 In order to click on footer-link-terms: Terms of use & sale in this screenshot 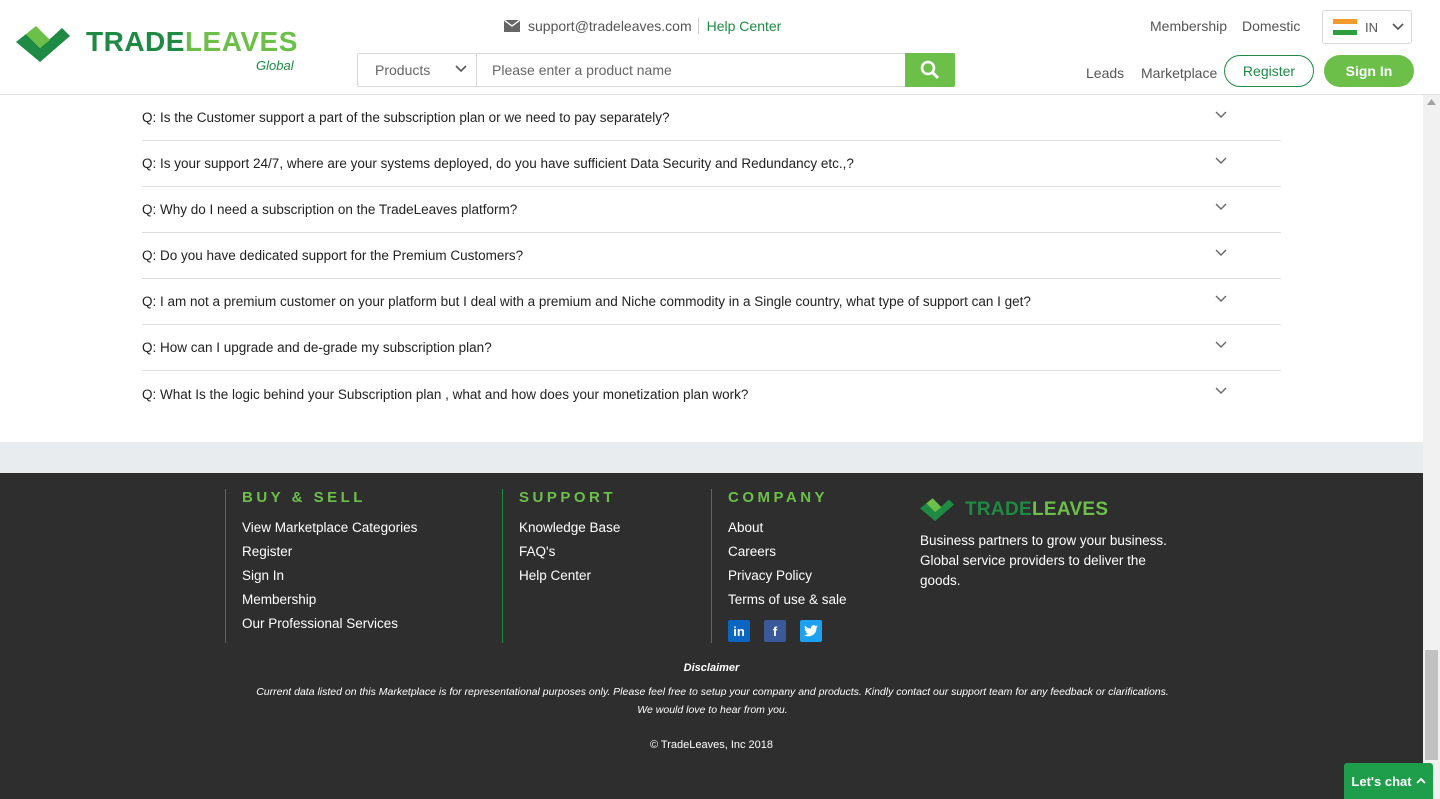, I will do `click(814, 600)`.